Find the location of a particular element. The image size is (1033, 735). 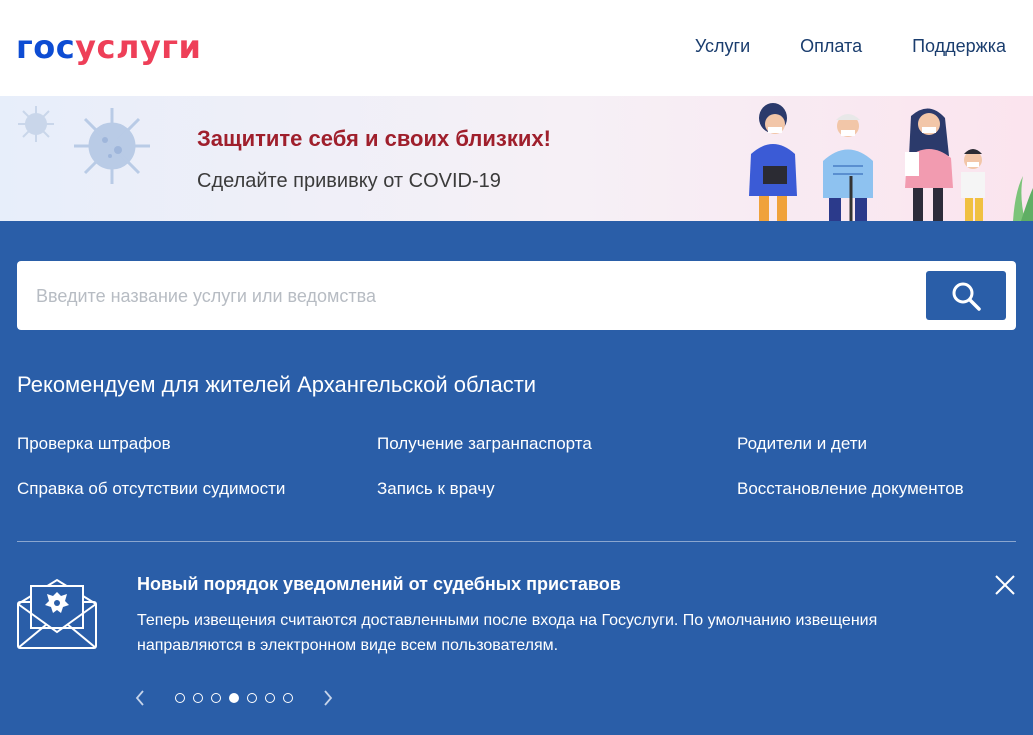

search-icon is located at coordinates (966, 296).